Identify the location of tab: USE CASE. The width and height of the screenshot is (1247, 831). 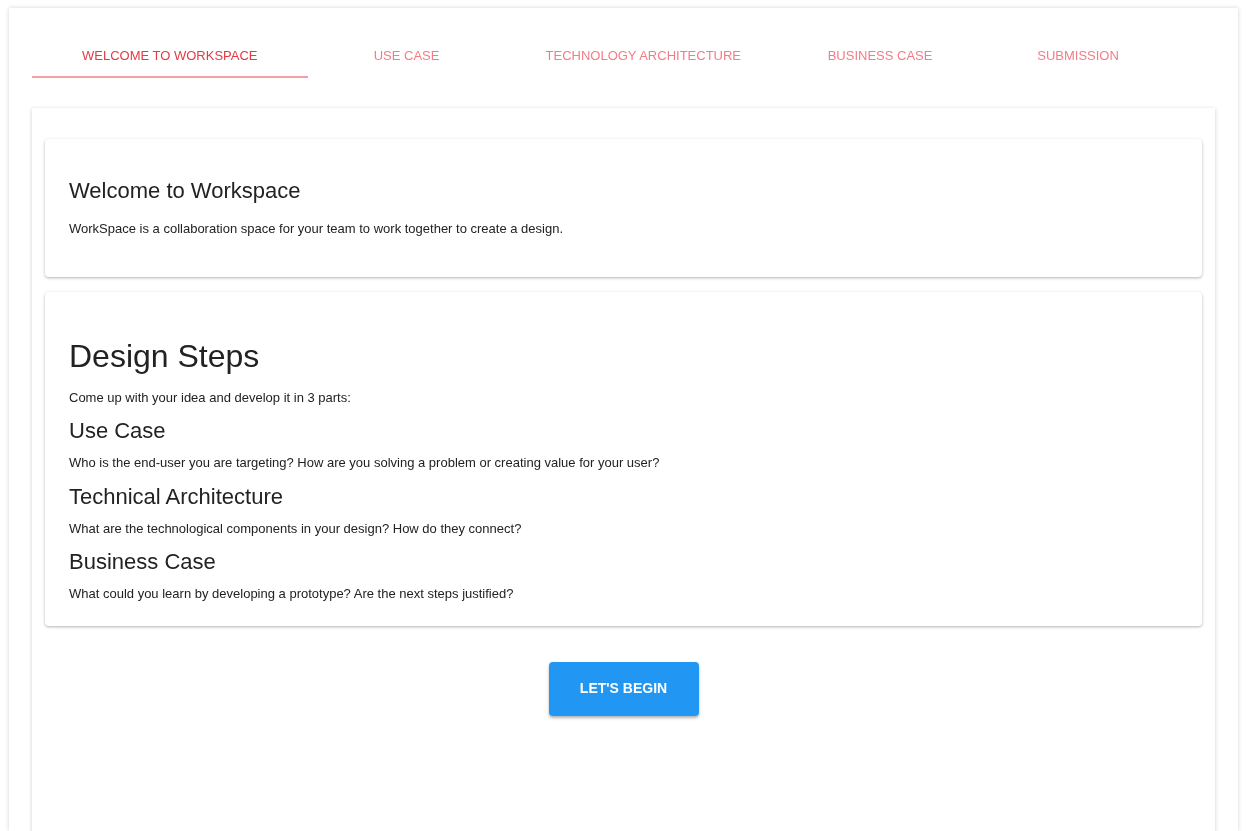
(406, 57).